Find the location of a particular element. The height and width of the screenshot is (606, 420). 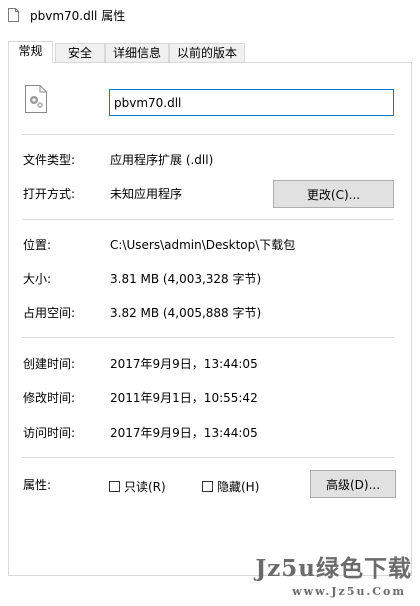

dll-file-gear-icon is located at coordinates (36, 99).